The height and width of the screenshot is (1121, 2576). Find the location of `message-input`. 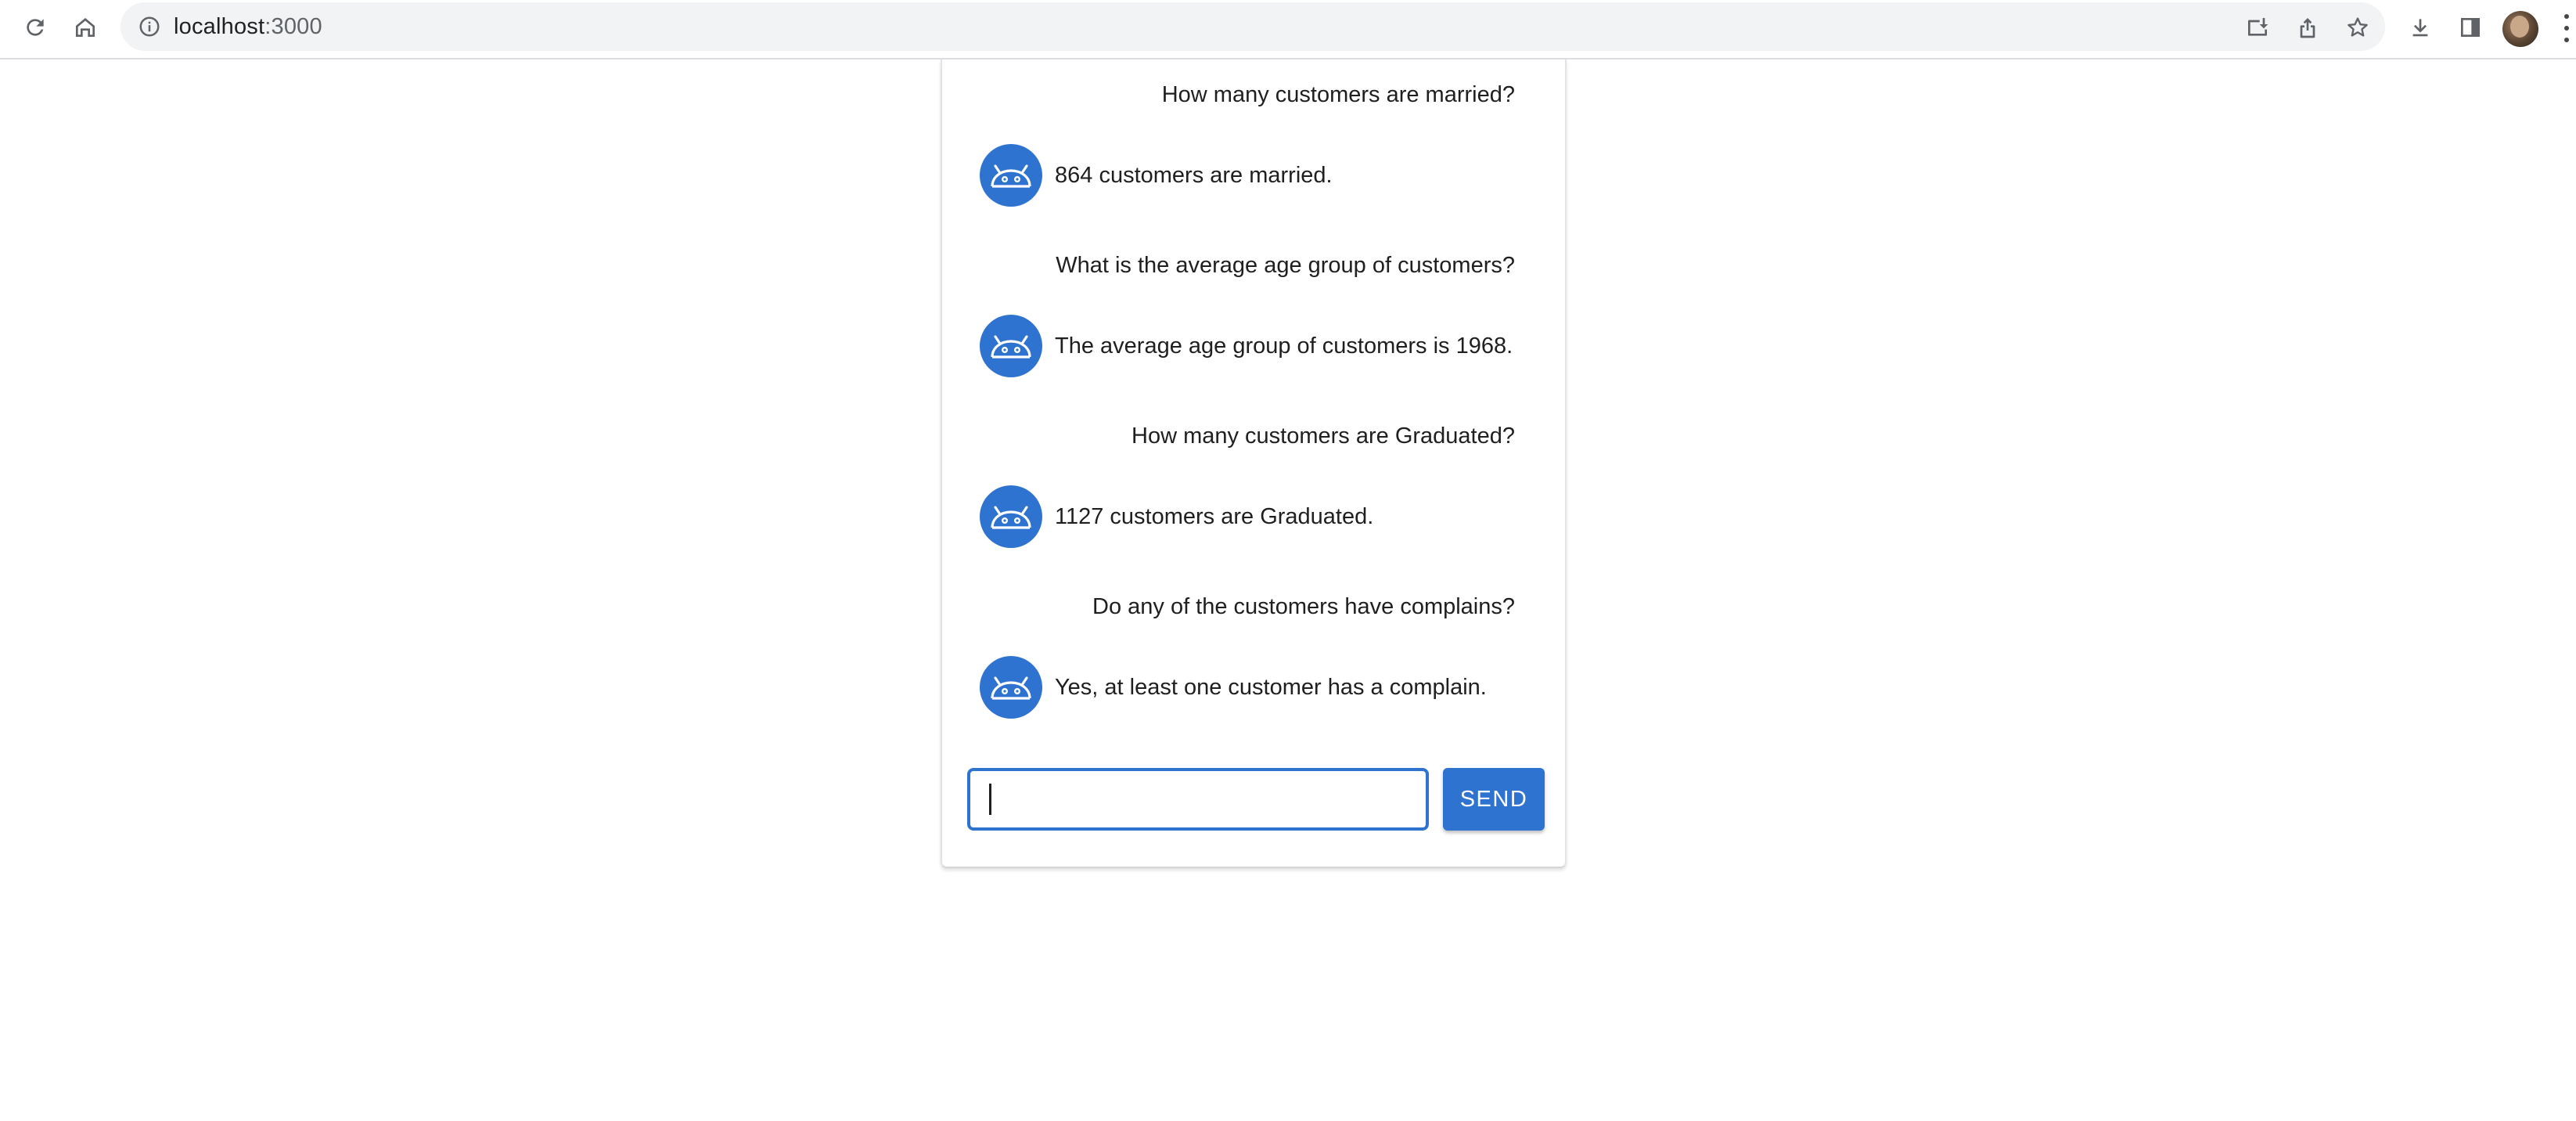

message-input is located at coordinates (1198, 799).